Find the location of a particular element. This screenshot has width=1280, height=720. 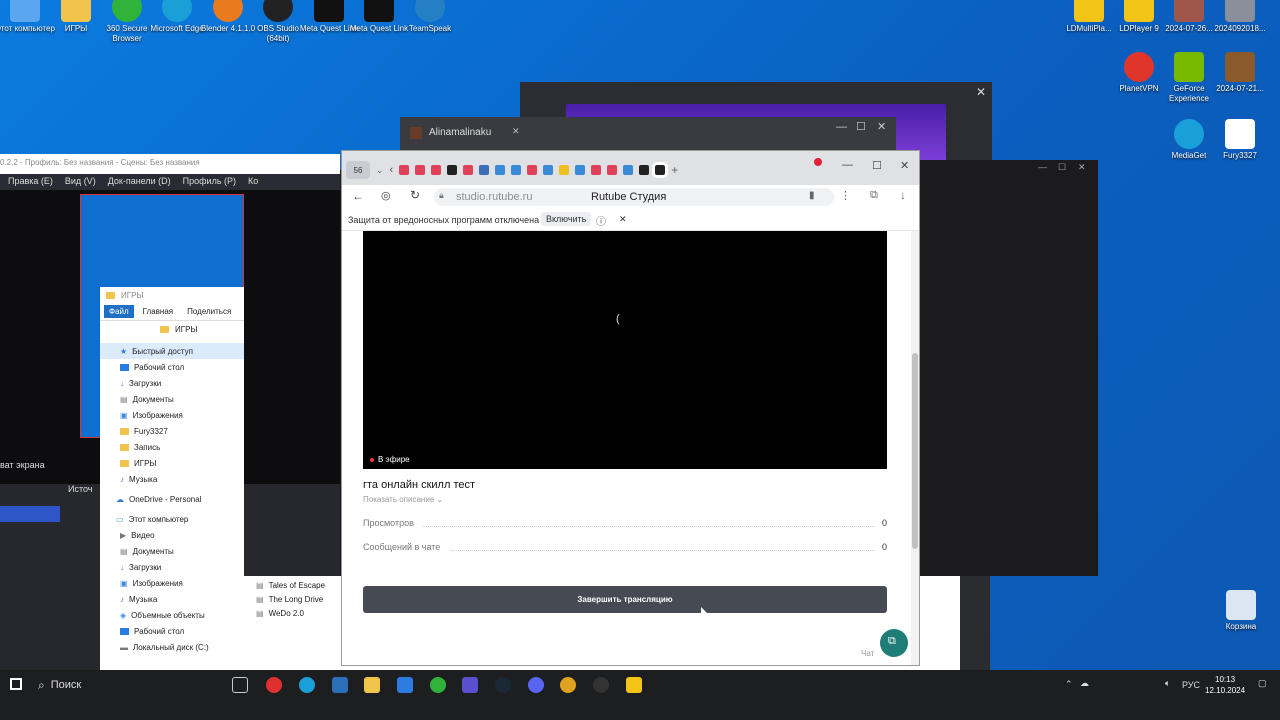

desktop-icon-teamspeak: TeamSpeak is located at coordinates (430, 17).